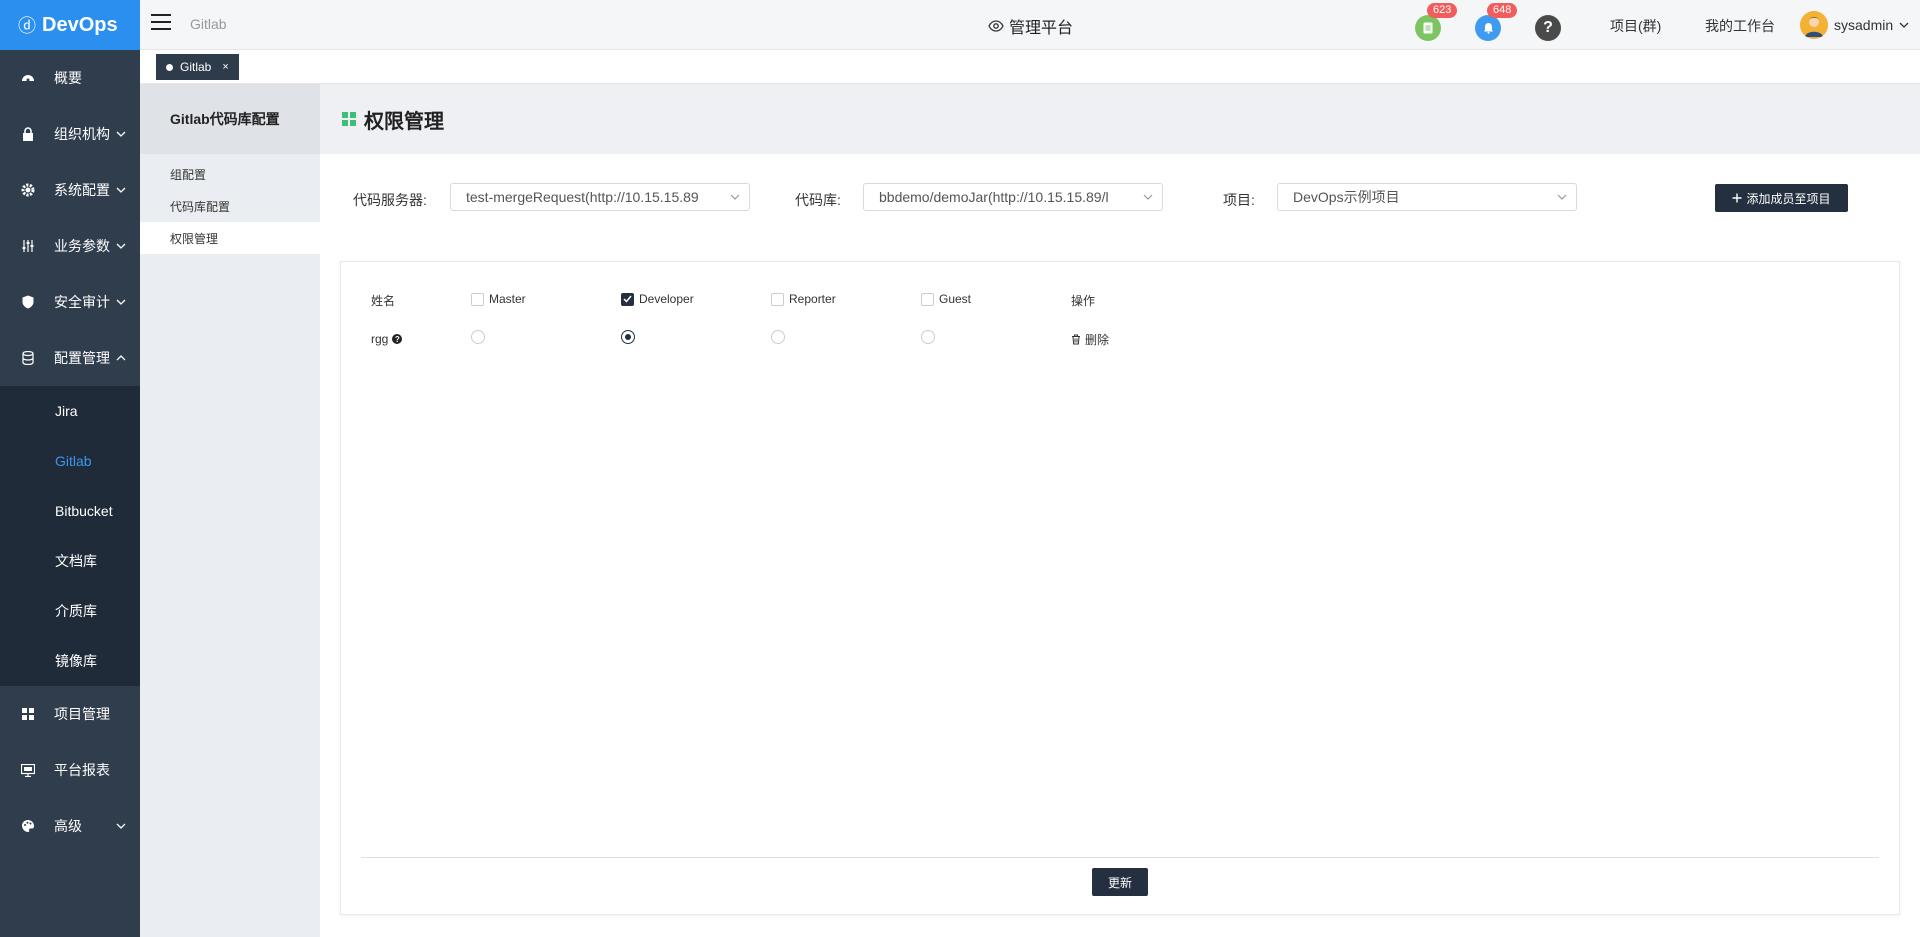 This screenshot has width=1920, height=937. Describe the element at coordinates (225, 67) in the screenshot. I see `close-icon: ×` at that location.